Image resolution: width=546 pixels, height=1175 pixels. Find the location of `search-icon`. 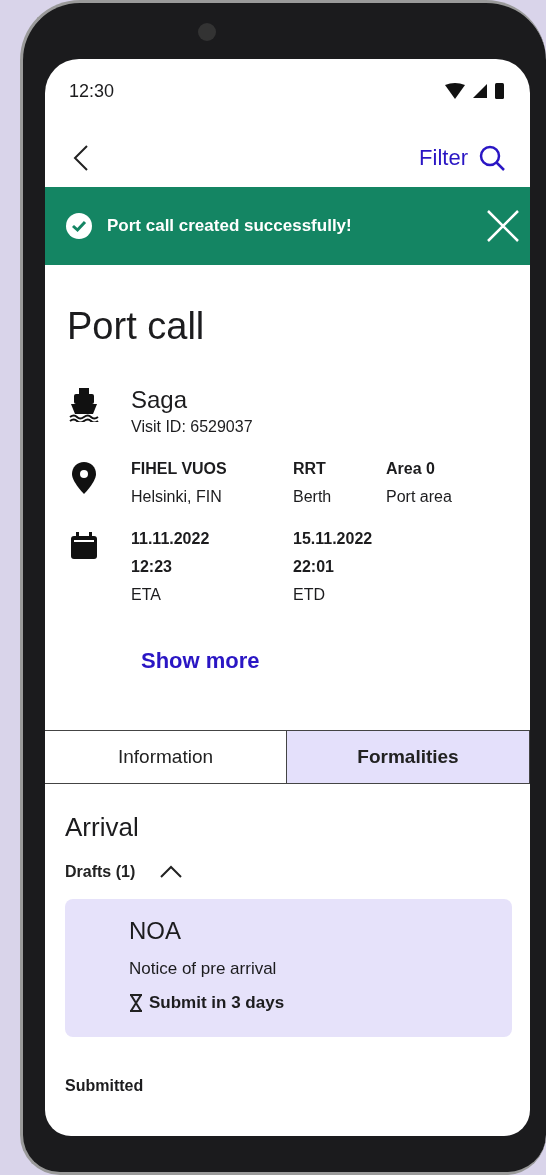

search-icon is located at coordinates (492, 158).